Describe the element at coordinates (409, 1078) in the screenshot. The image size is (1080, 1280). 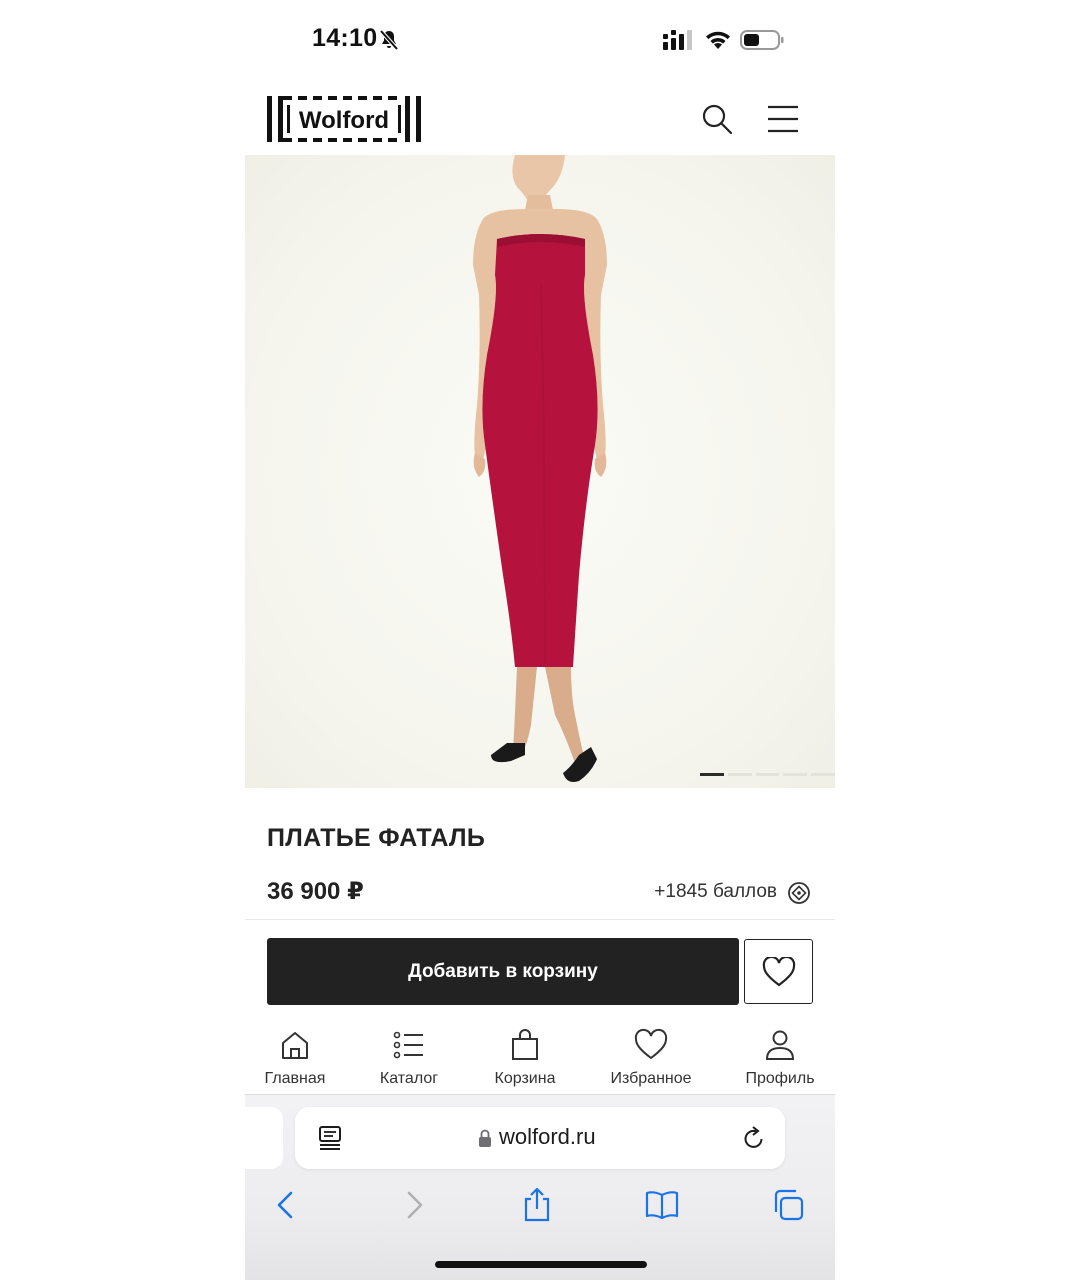
I see `nav-label: Каталог` at that location.